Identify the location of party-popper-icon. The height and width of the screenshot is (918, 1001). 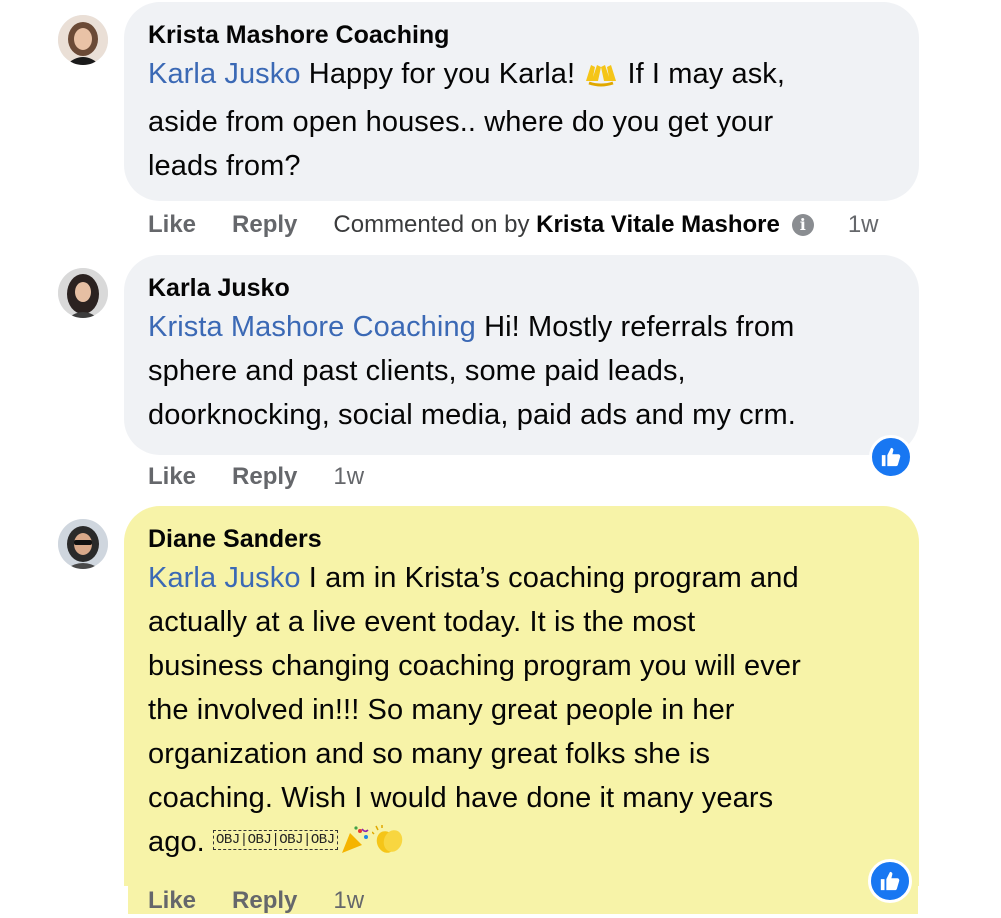
(355, 846).